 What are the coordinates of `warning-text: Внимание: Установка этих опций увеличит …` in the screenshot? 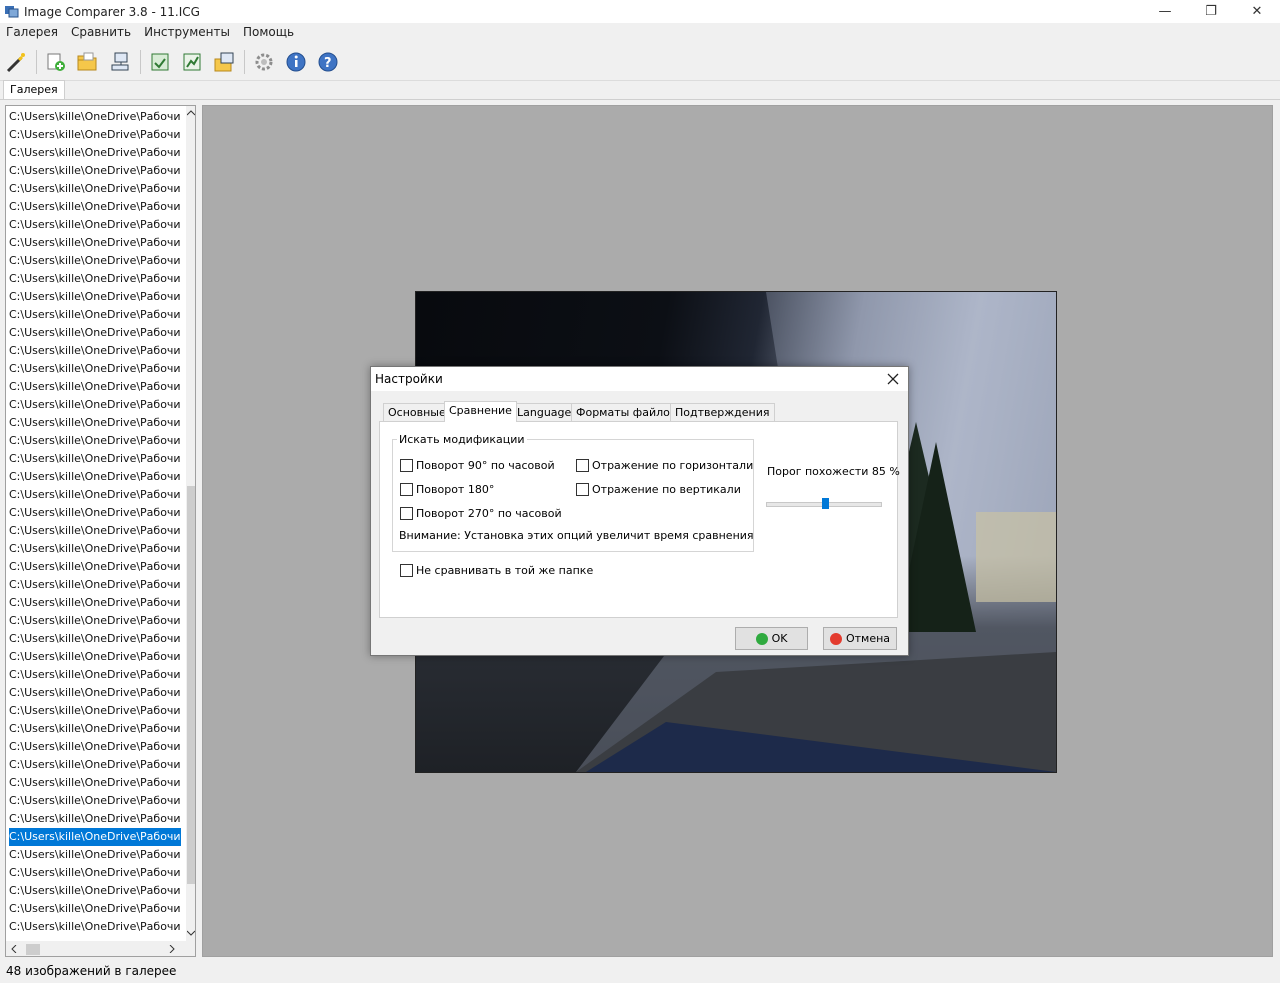 It's located at (576, 535).